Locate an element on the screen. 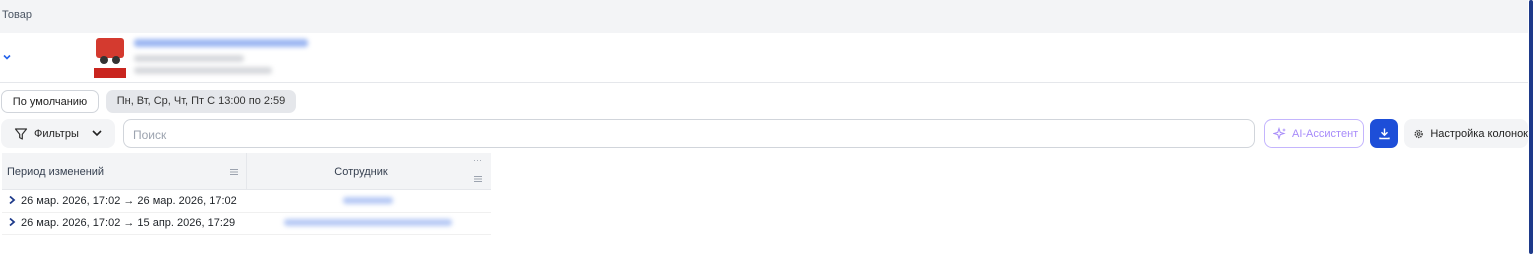 The height and width of the screenshot is (254, 1536). download-button is located at coordinates (1384, 133).